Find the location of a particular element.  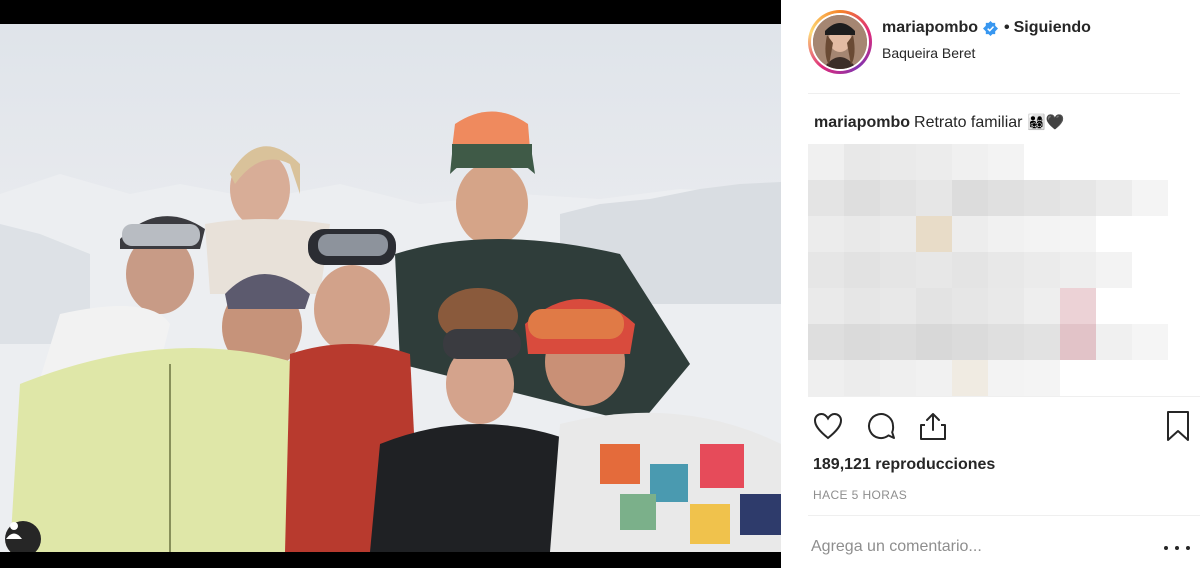

heart-icon is located at coordinates (828, 426).